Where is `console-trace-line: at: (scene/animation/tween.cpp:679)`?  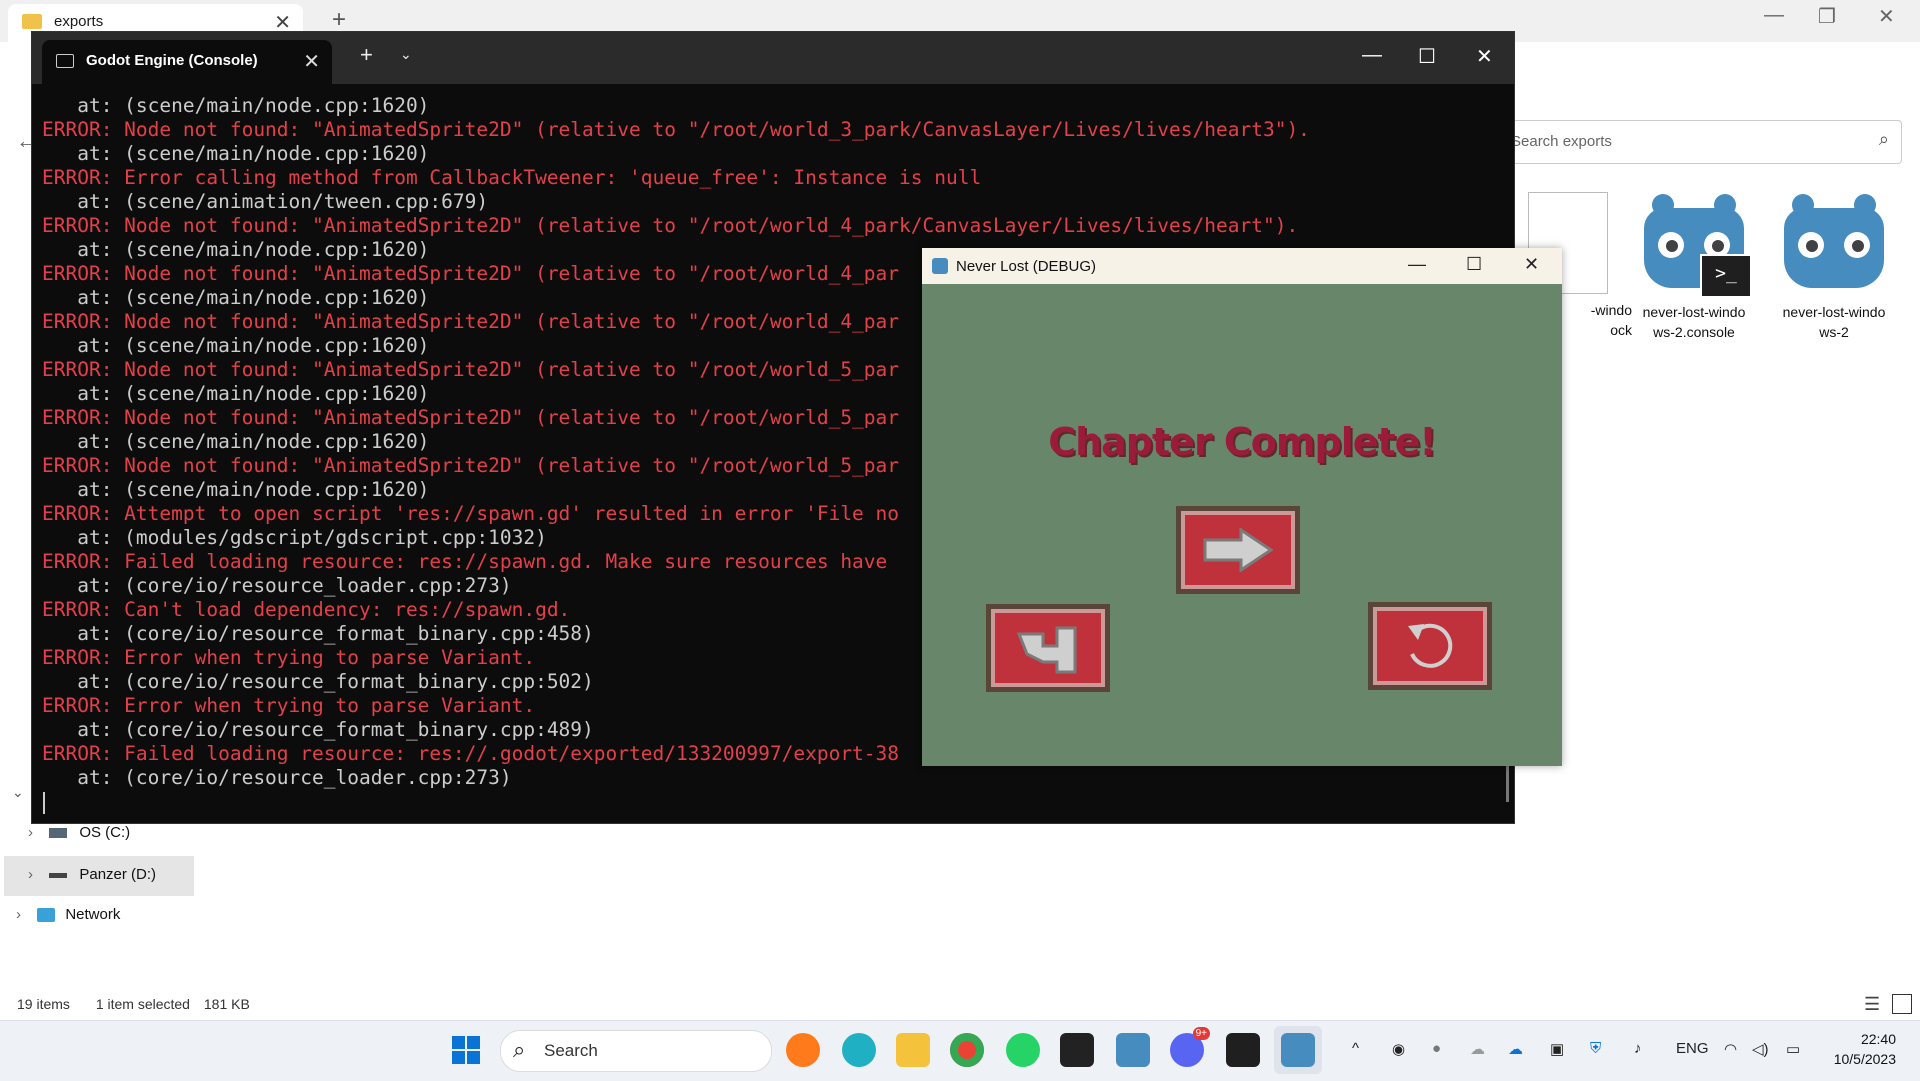
console-trace-line: at: (scene/animation/tween.cpp:679) is located at coordinates (265, 201).